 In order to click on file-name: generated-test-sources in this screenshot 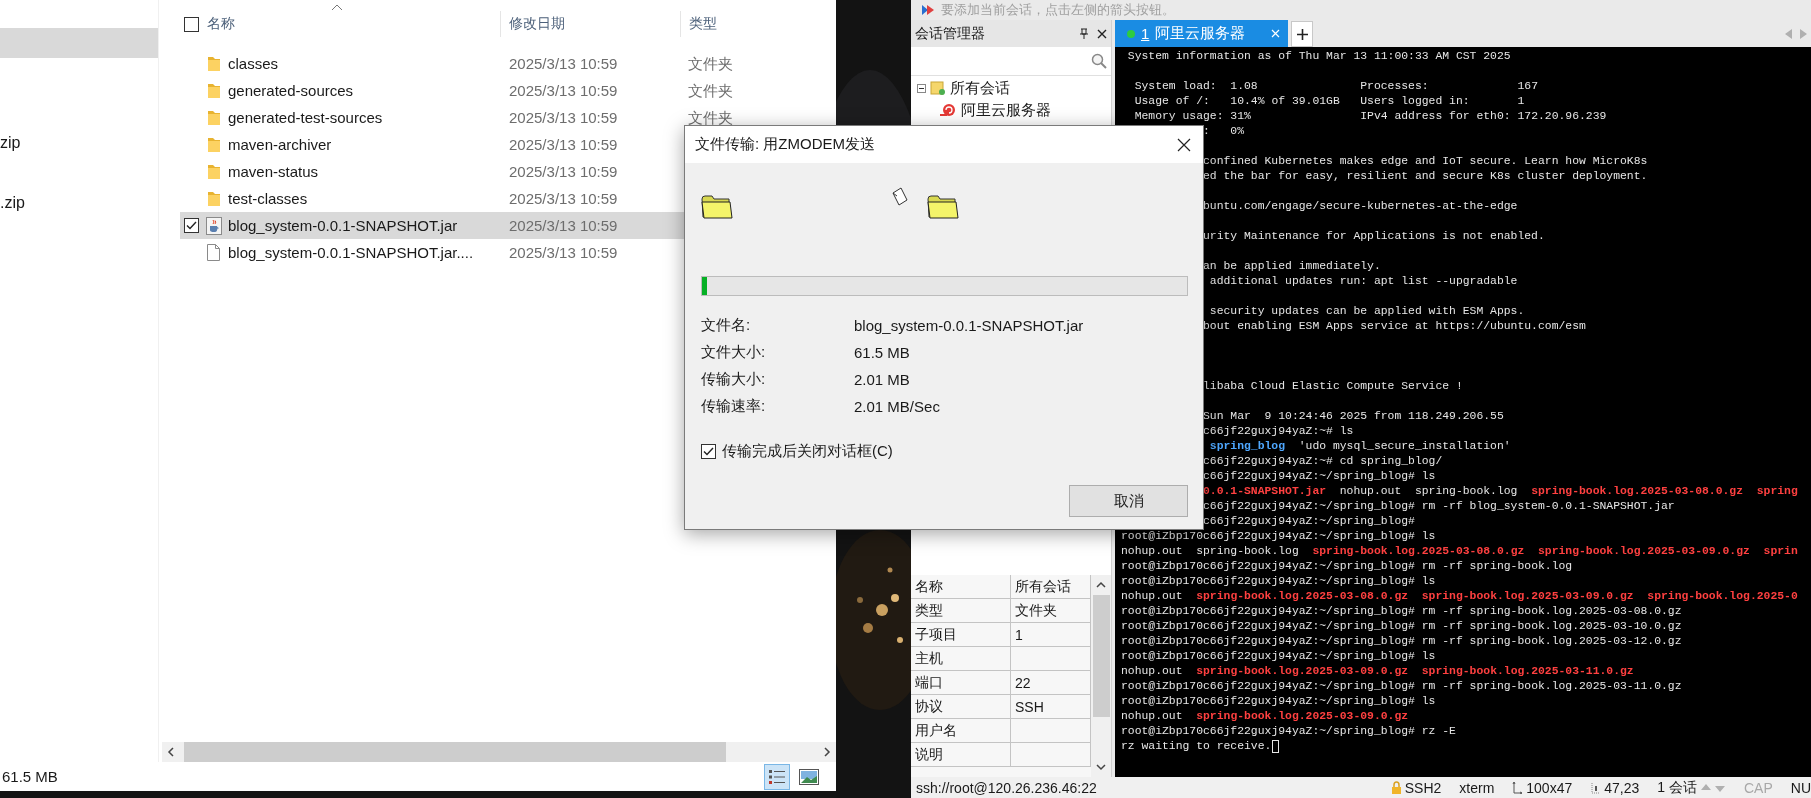, I will do `click(305, 117)`.